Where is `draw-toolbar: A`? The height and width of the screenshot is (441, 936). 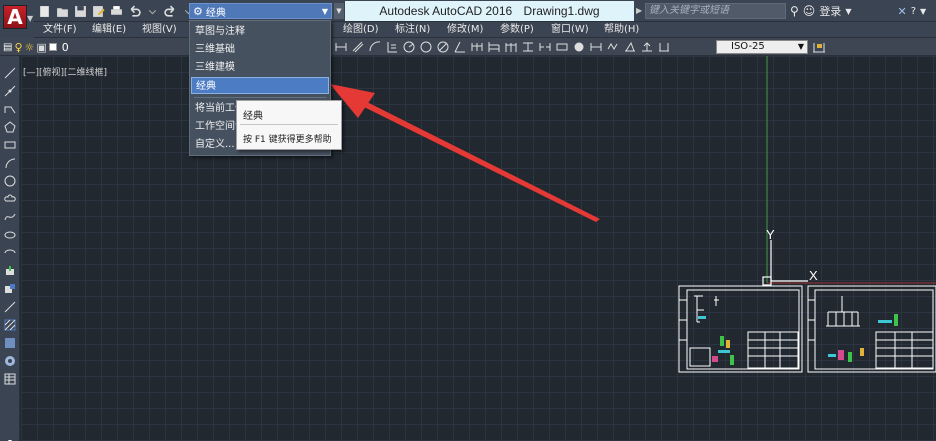 draw-toolbar: A is located at coordinates (10, 248).